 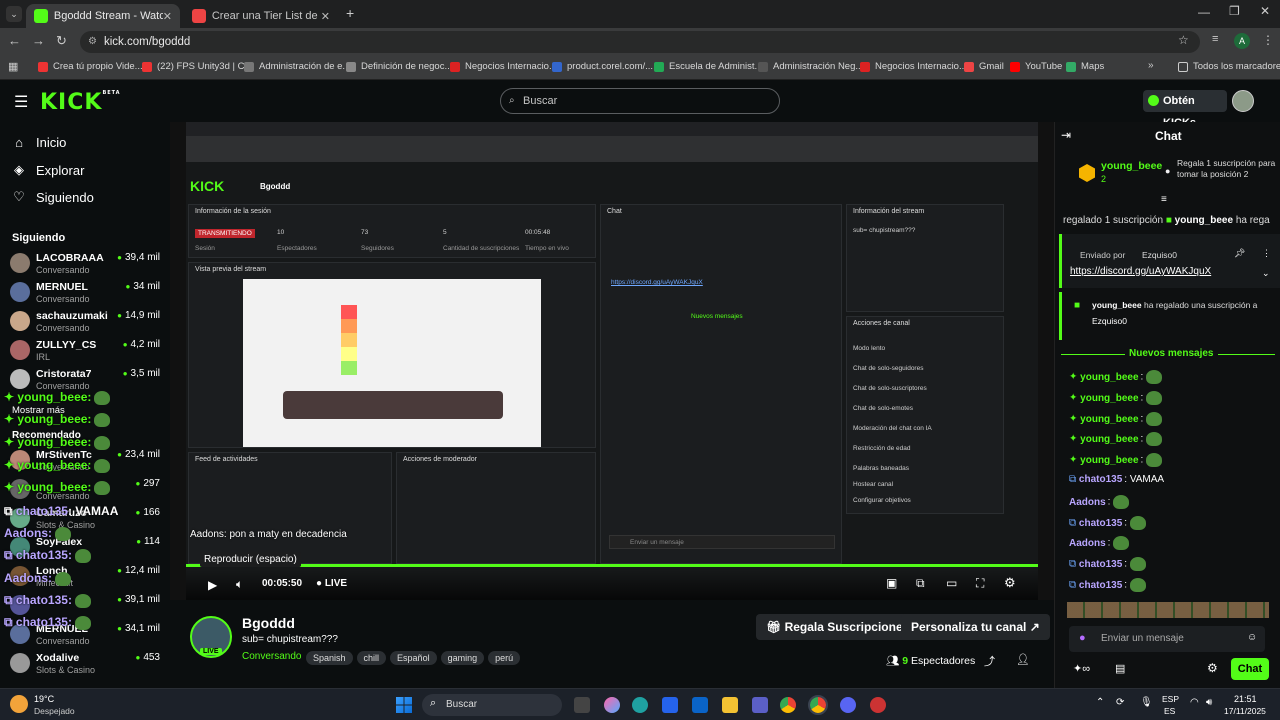 I want to click on following-channel: LACOBRAAAConversando39,4 mil, so click(x=85, y=264).